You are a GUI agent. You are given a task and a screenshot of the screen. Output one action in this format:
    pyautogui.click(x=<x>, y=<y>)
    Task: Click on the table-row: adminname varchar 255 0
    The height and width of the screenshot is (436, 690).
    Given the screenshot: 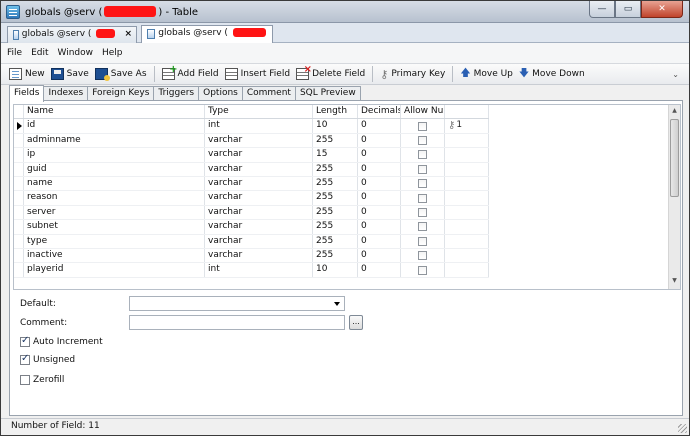 What is the action you would take?
    pyautogui.click(x=251, y=141)
    